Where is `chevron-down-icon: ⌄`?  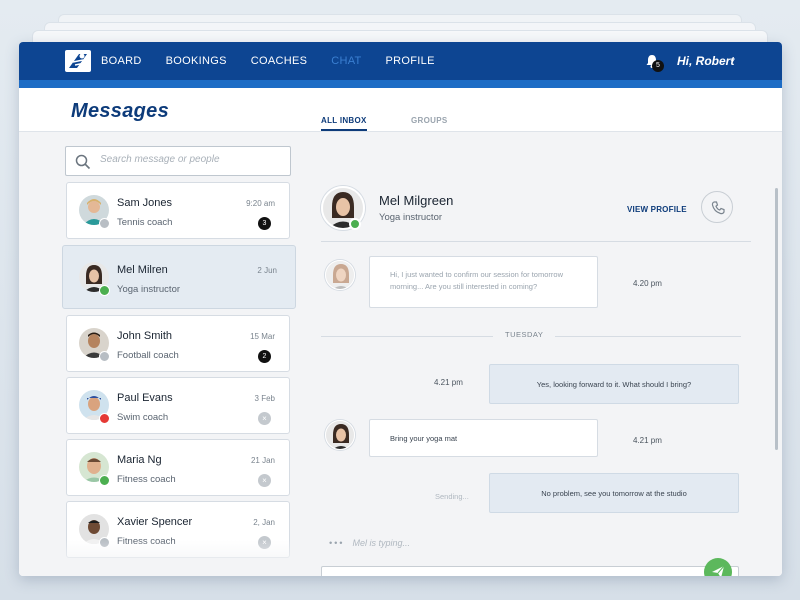 chevron-down-icon: ⌄ is located at coordinates (732, 59).